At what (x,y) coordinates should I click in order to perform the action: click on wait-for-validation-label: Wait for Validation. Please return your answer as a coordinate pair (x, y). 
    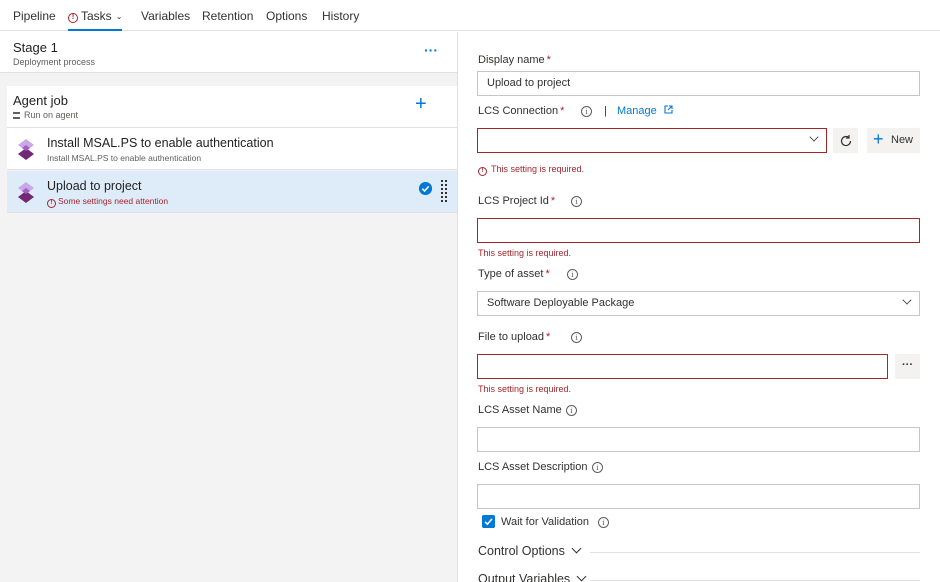
    Looking at the image, I should click on (545, 522).